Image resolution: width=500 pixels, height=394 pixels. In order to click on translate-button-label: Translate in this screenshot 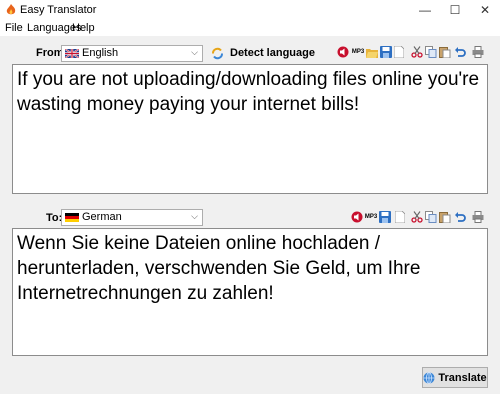, I will do `click(462, 377)`.